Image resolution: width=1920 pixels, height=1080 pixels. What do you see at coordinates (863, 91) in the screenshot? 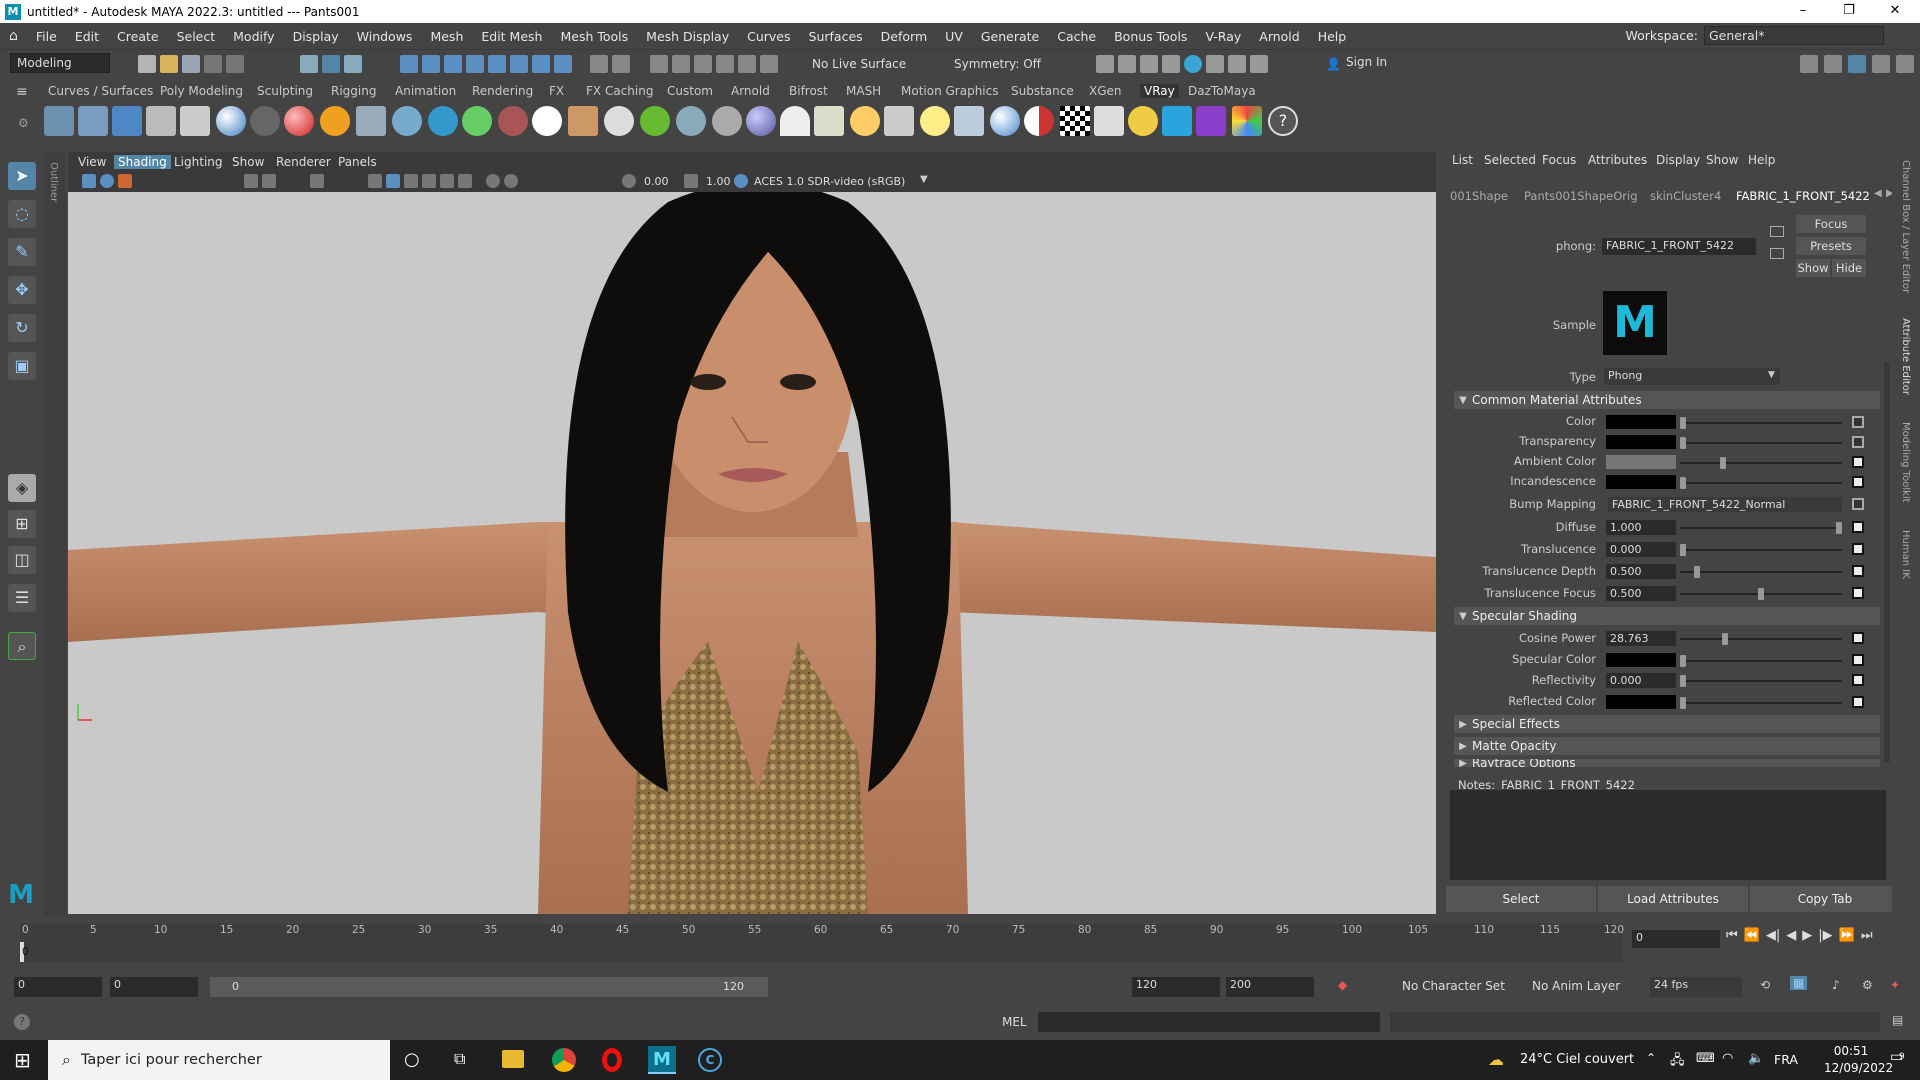
I see `shelf-tab-mash: MASH` at bounding box center [863, 91].